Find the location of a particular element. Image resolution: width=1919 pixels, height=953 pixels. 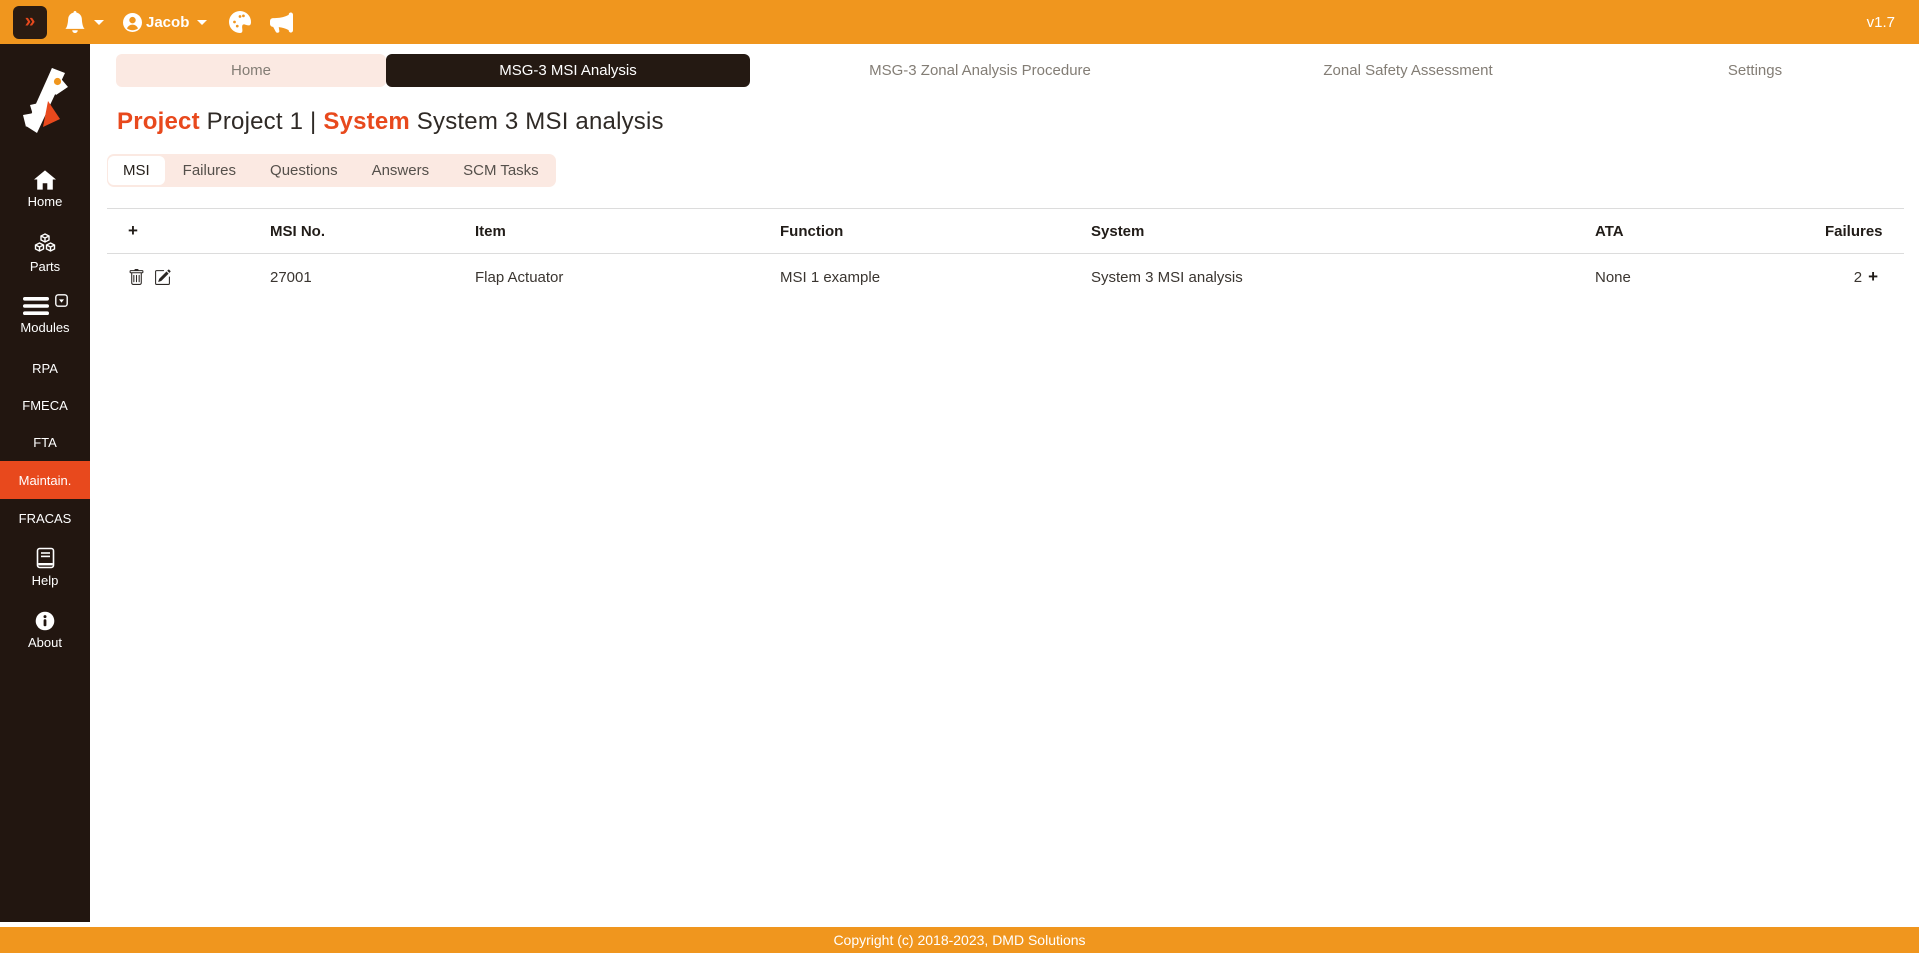

col-header-ata: ATA is located at coordinates (1710, 231).